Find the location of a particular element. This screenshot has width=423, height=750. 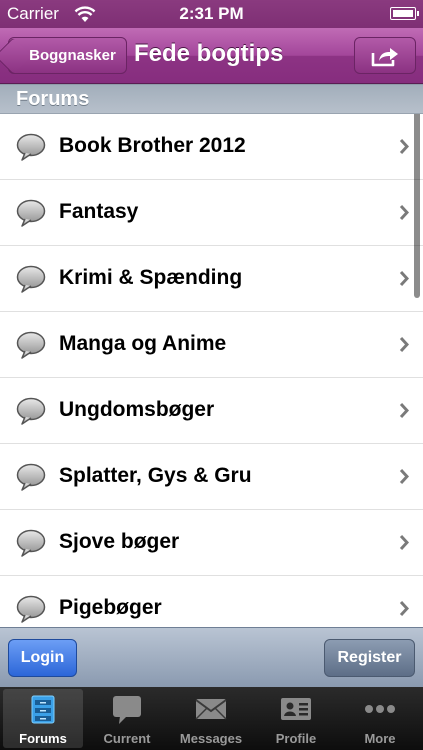

list-item: Manga og Anime is located at coordinates (211, 345).